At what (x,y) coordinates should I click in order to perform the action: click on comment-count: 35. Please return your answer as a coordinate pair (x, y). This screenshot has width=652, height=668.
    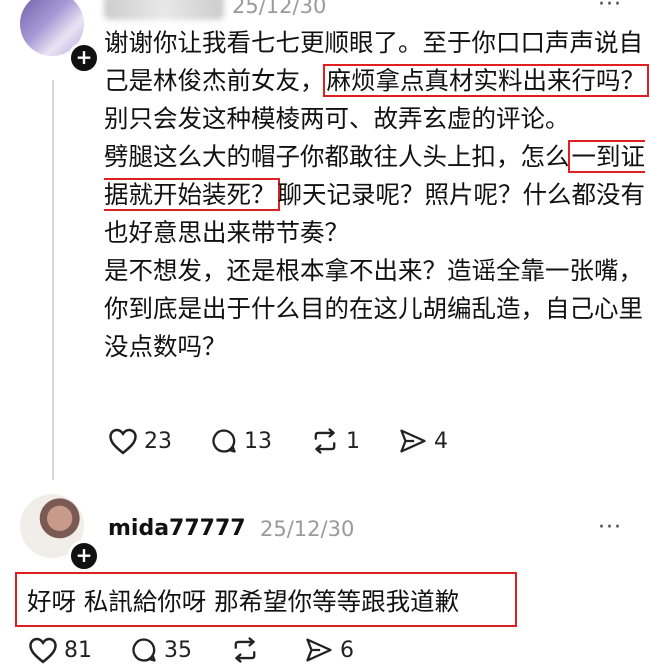
    Looking at the image, I should click on (178, 650).